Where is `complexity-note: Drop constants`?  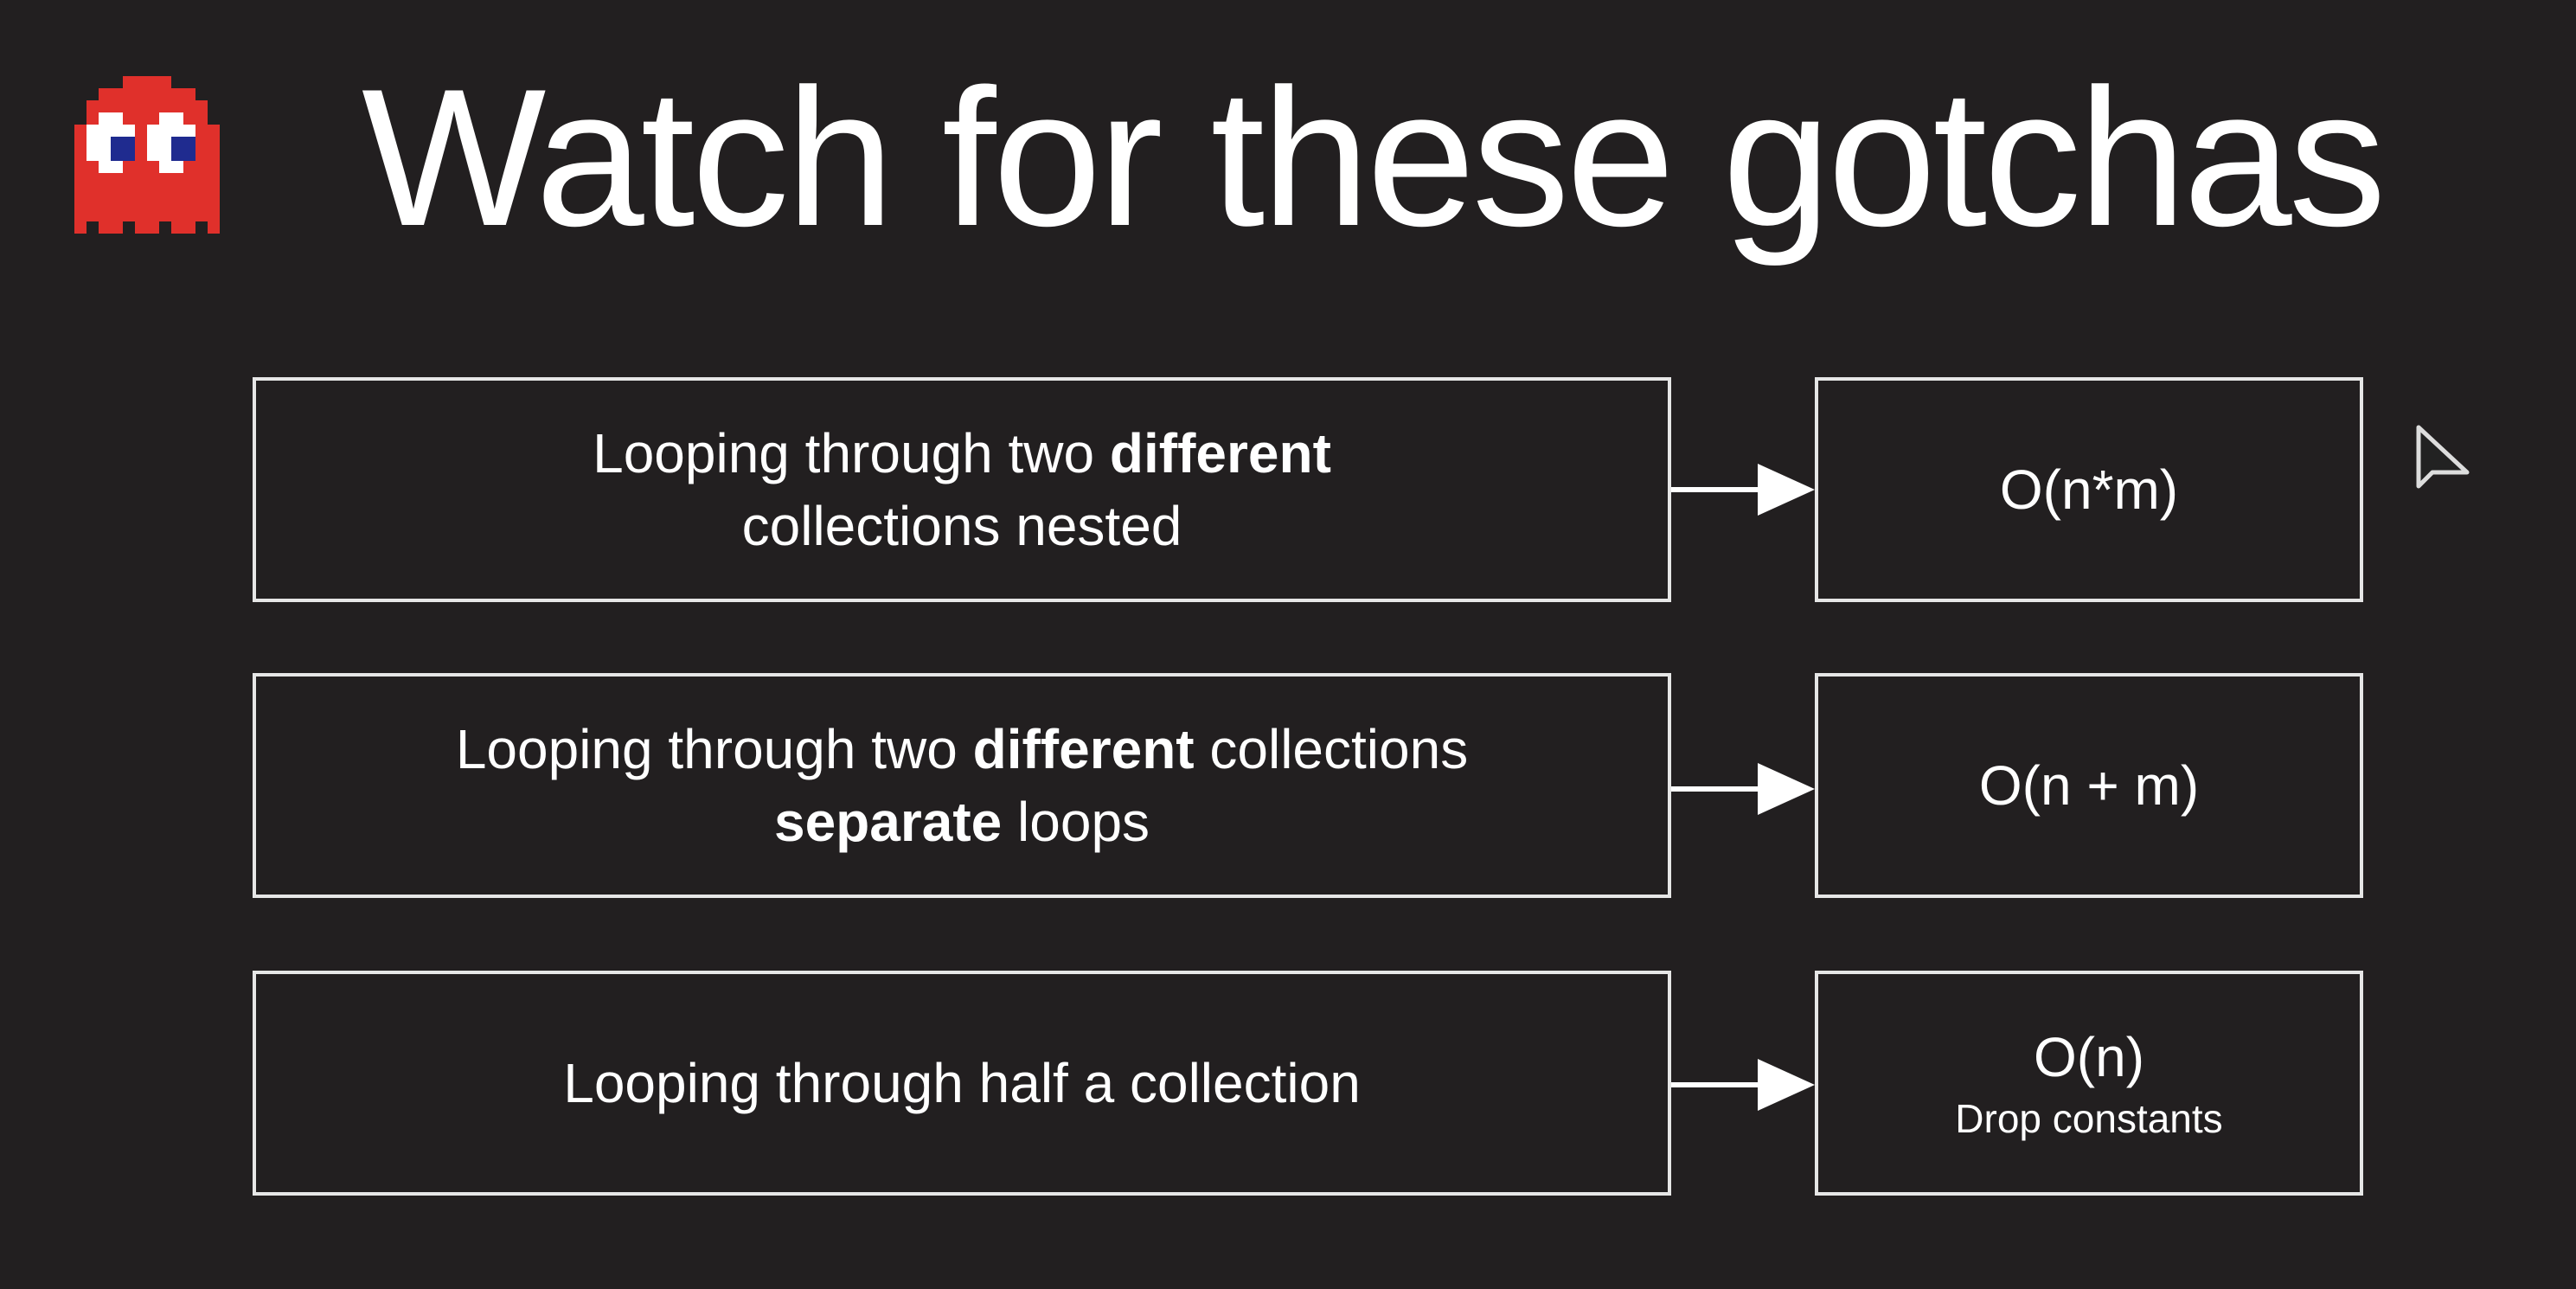 complexity-note: Drop constants is located at coordinates (2089, 1119).